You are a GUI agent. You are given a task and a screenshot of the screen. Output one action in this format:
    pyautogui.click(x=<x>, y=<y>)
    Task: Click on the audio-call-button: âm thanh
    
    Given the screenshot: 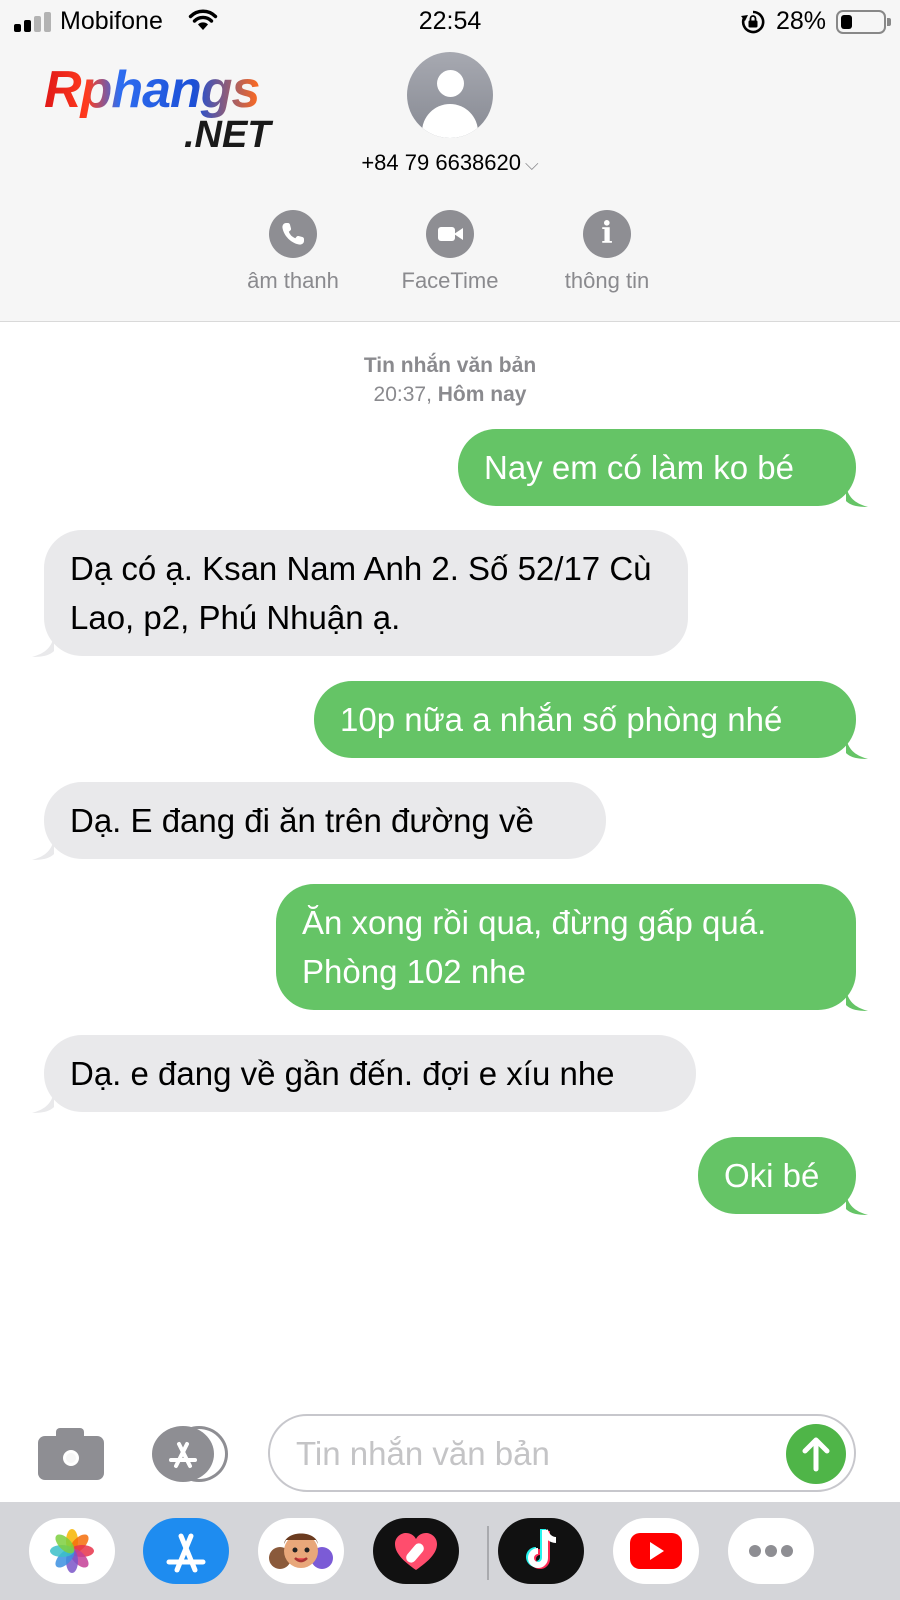 What is the action you would take?
    pyautogui.click(x=293, y=252)
    